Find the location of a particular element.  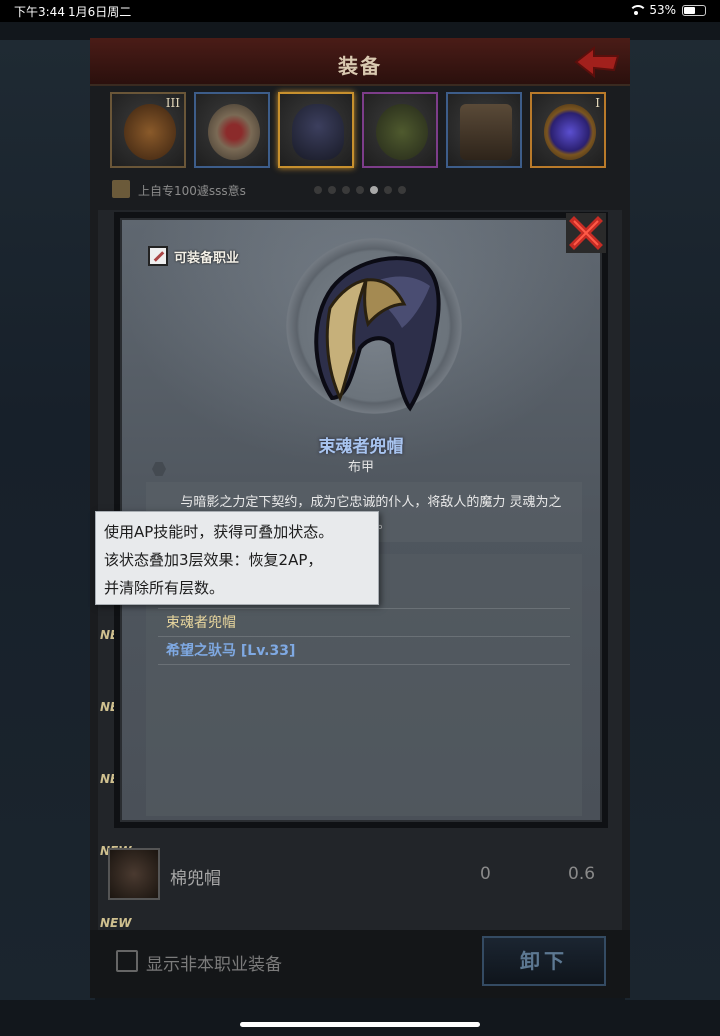

wifi-icon is located at coordinates (638, 10).